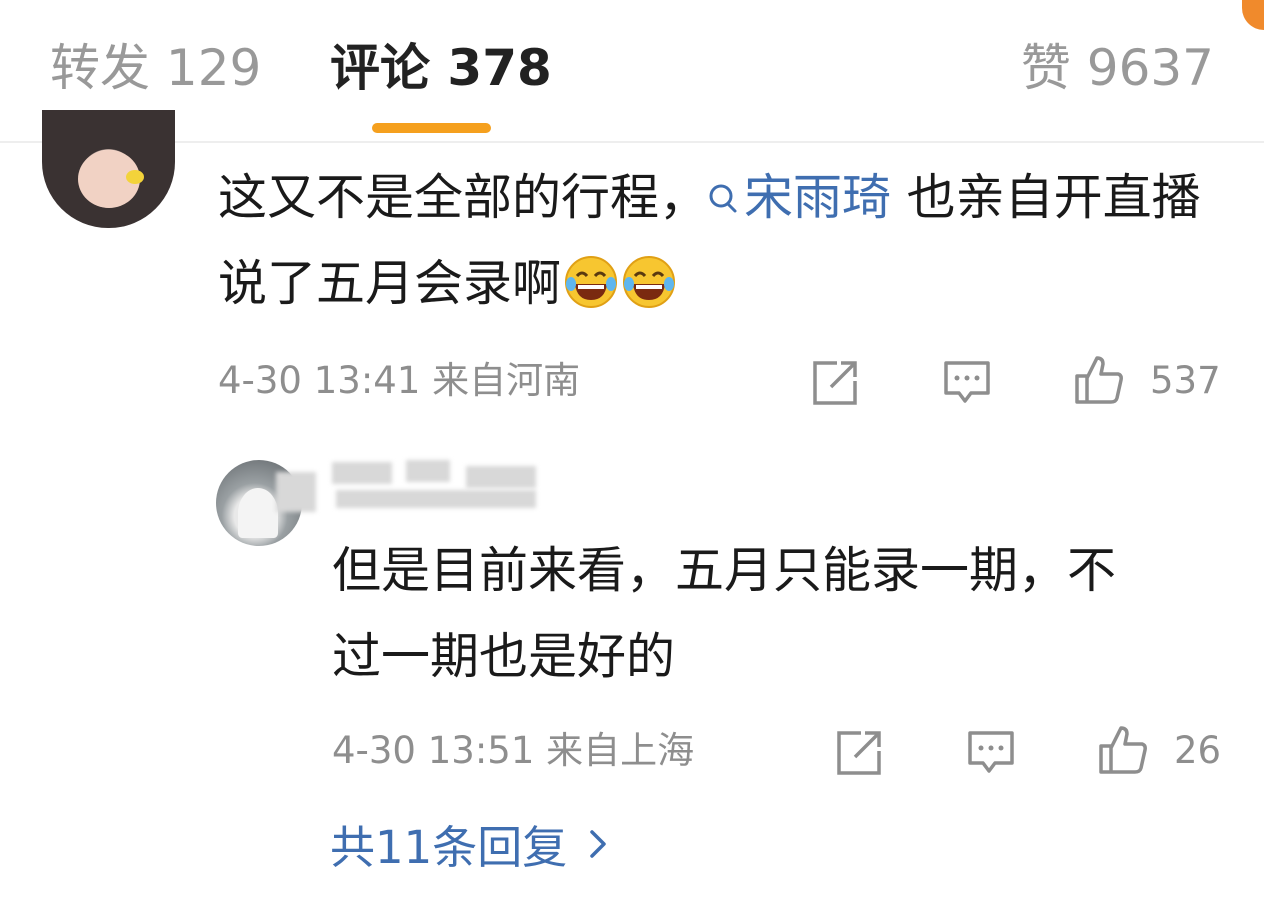 This screenshot has height=897, width=1264. I want to click on tab-likes: 赞 9637, so click(1117, 68).